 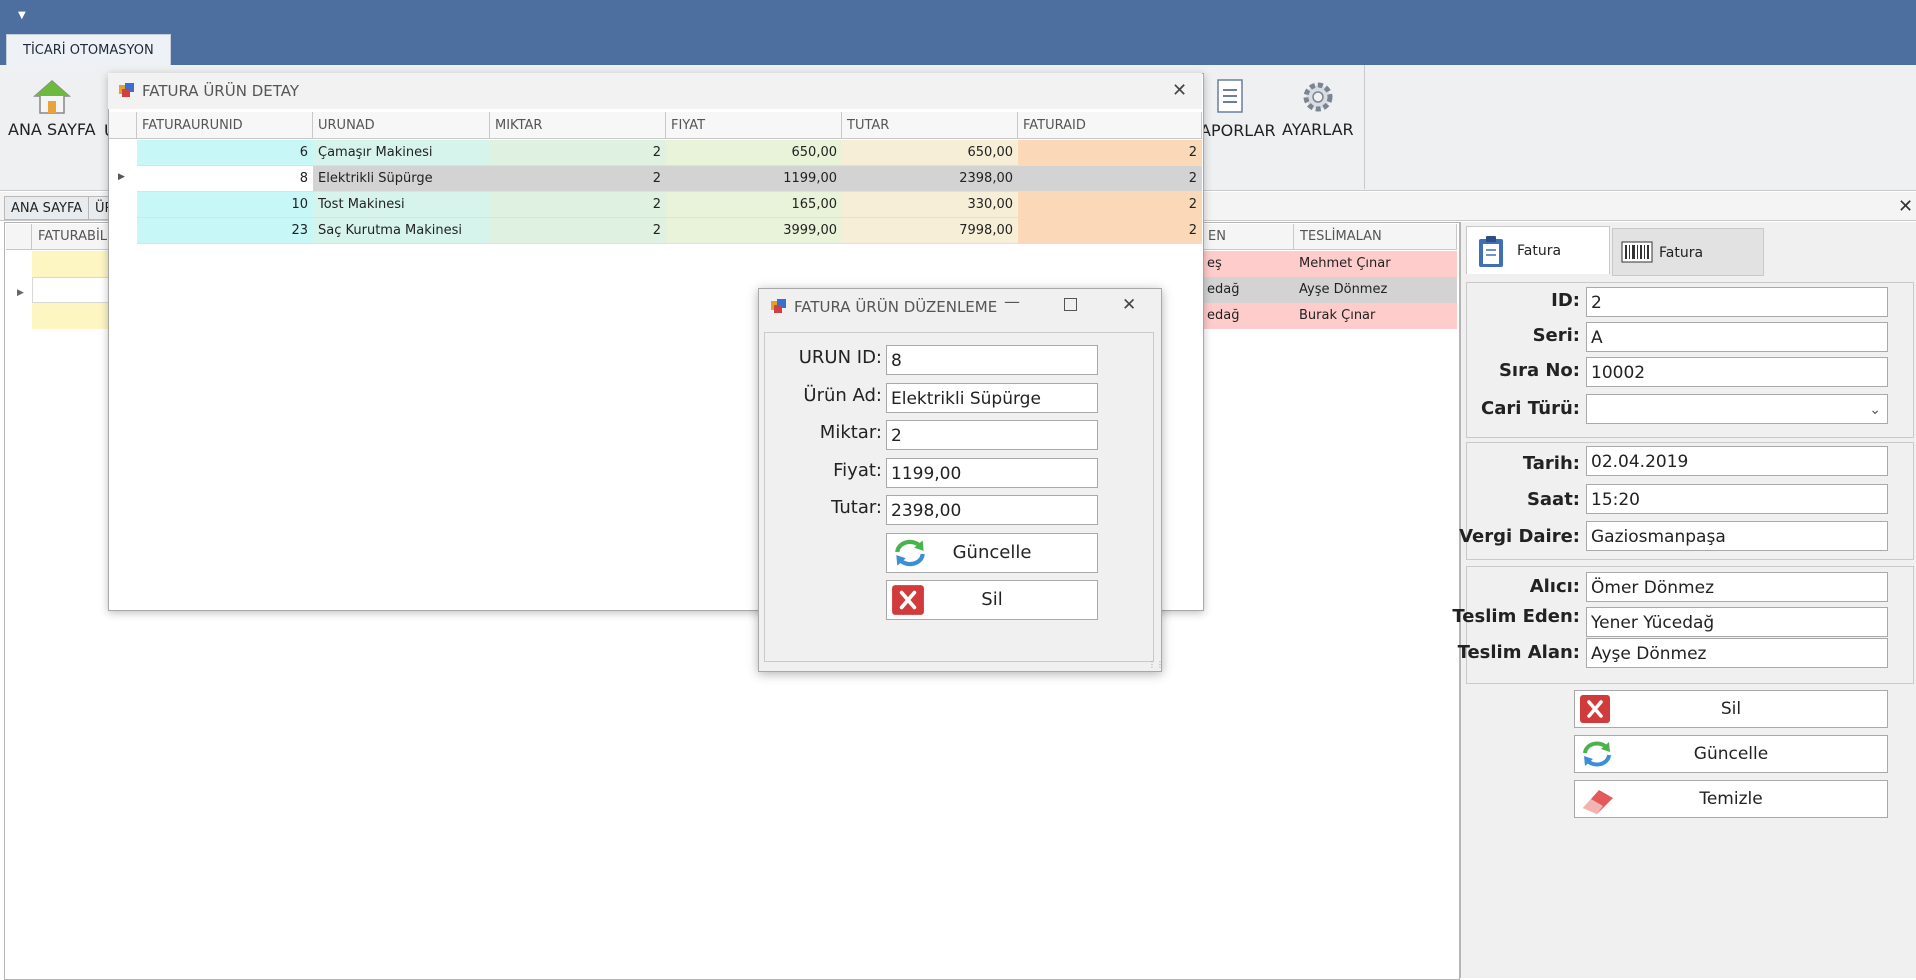 What do you see at coordinates (1156, 664) in the screenshot?
I see `resize-grip-icon: ⋮⋮` at bounding box center [1156, 664].